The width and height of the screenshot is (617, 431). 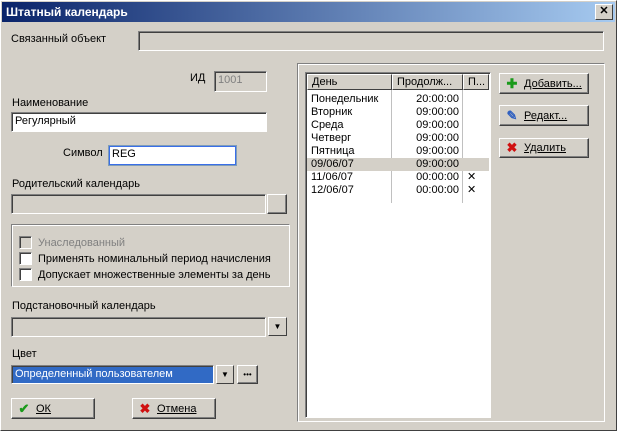 I want to click on cell-day: 12/06/07, so click(x=332, y=190).